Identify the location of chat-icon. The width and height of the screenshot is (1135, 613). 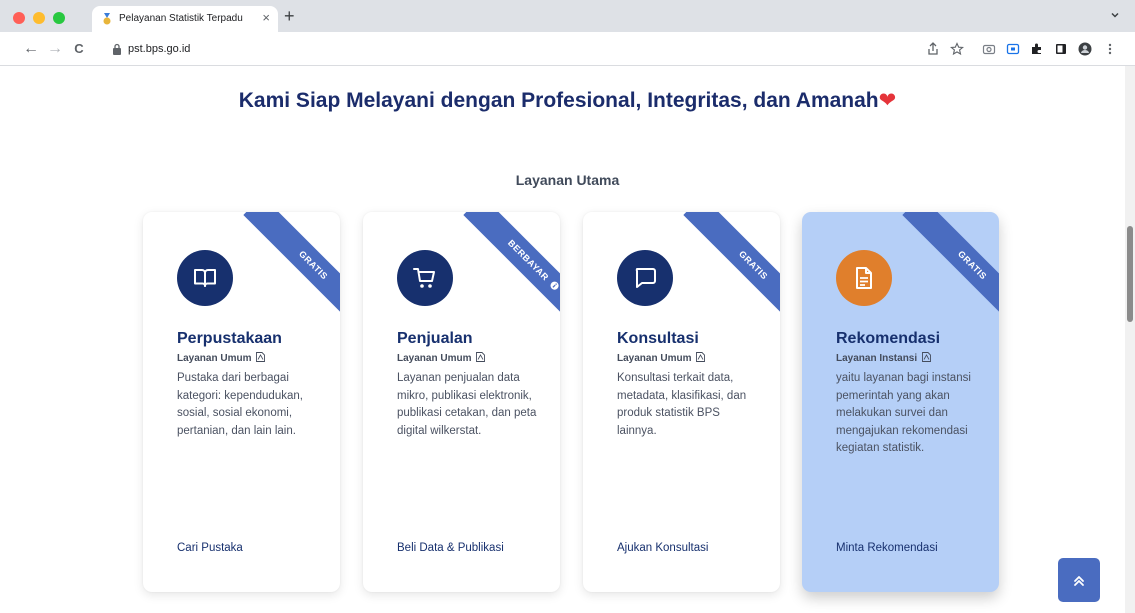
(645, 278).